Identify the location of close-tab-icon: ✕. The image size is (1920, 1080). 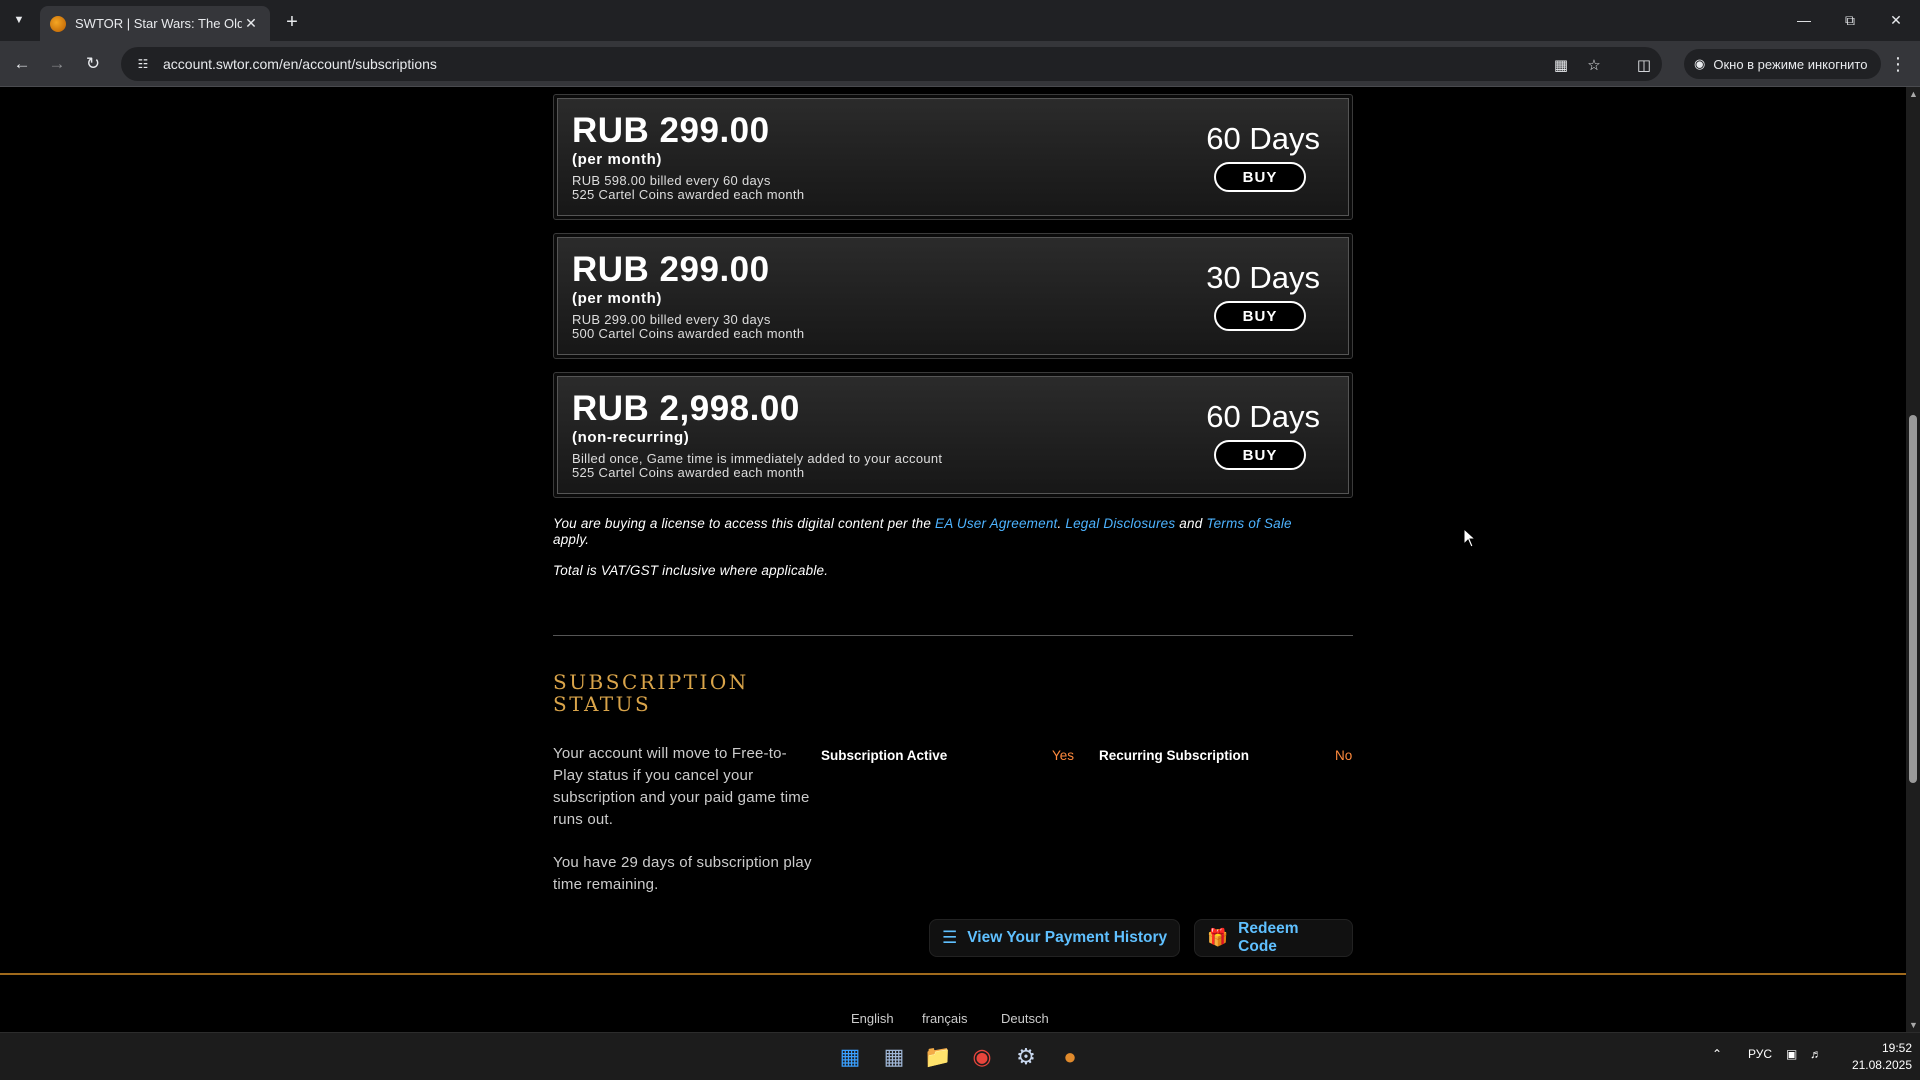
(251, 24).